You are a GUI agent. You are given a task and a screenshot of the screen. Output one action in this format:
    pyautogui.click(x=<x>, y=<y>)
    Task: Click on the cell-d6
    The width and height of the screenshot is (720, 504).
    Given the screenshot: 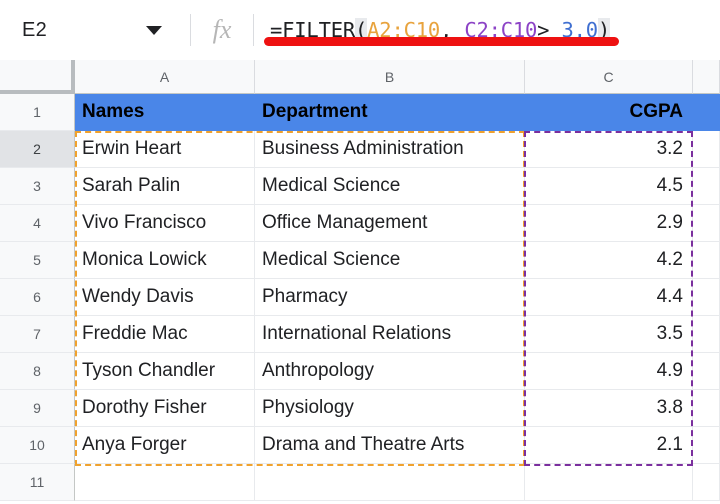 What is the action you would take?
    pyautogui.click(x=706, y=297)
    